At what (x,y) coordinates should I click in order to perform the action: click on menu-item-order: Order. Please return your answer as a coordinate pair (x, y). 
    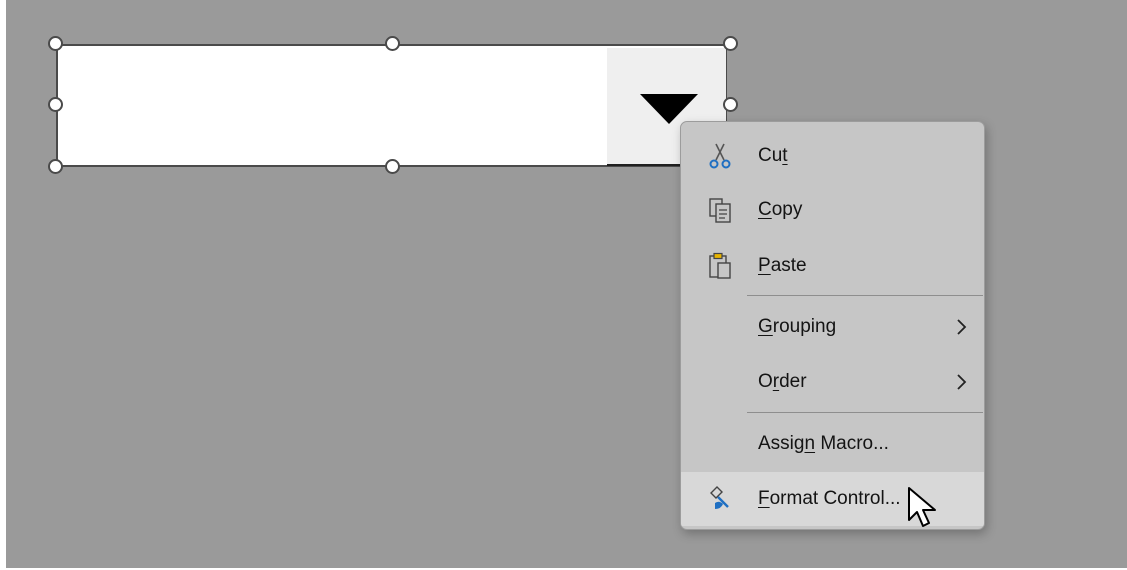
    Looking at the image, I should click on (832, 382).